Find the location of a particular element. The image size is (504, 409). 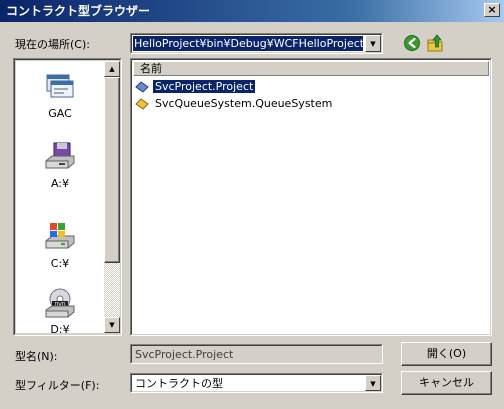

chevron-up-icon: ▲ is located at coordinates (112, 69).